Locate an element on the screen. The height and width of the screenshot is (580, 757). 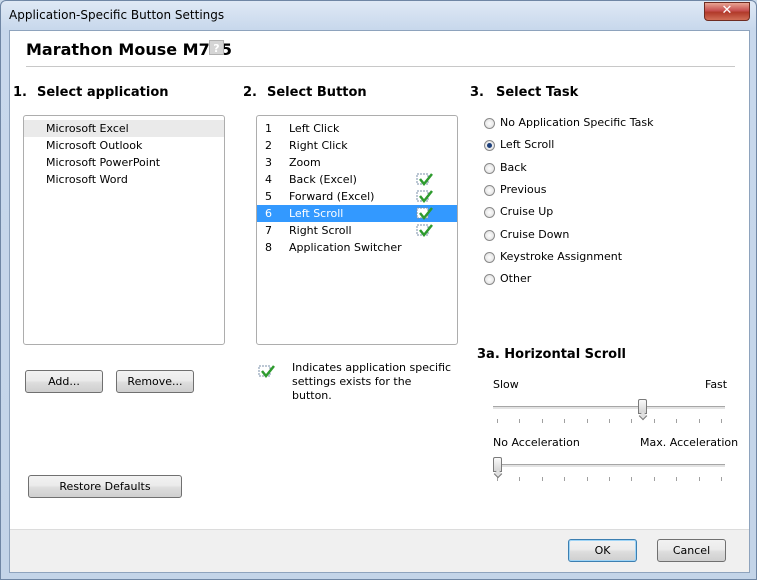
section2-title: Select Button is located at coordinates (317, 92).